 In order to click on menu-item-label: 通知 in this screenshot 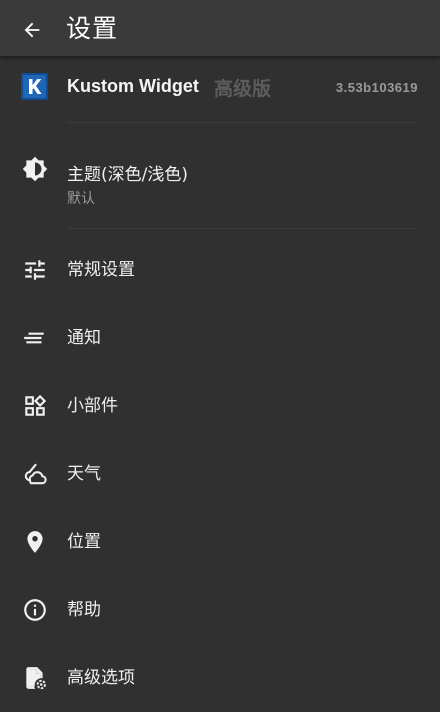, I will do `click(84, 338)`.